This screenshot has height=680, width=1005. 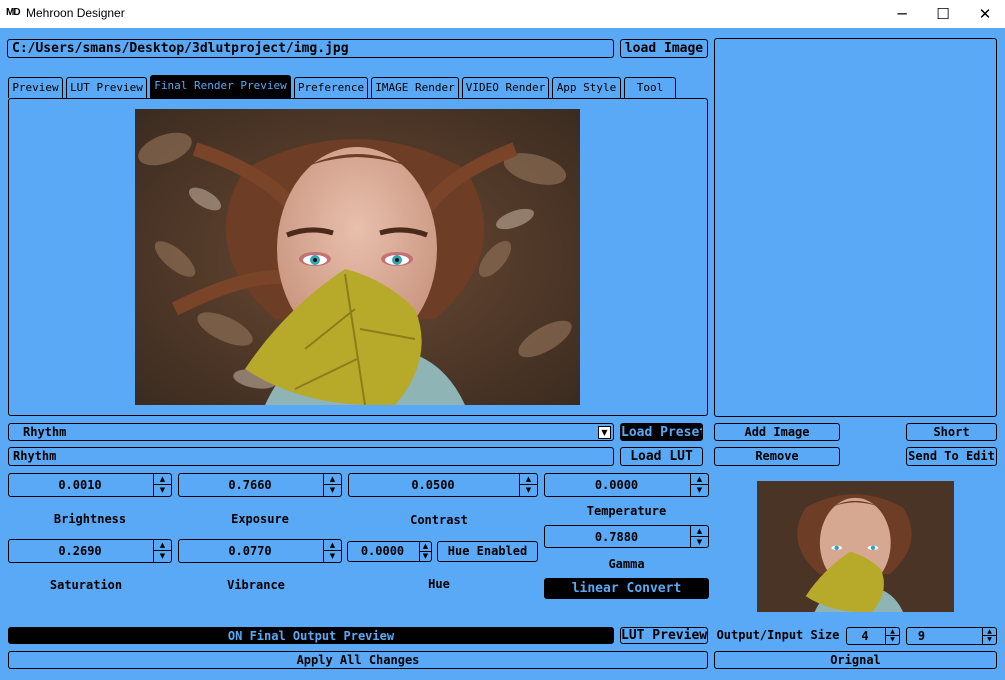 What do you see at coordinates (865, 636) in the screenshot?
I see `output-size-value: 4` at bounding box center [865, 636].